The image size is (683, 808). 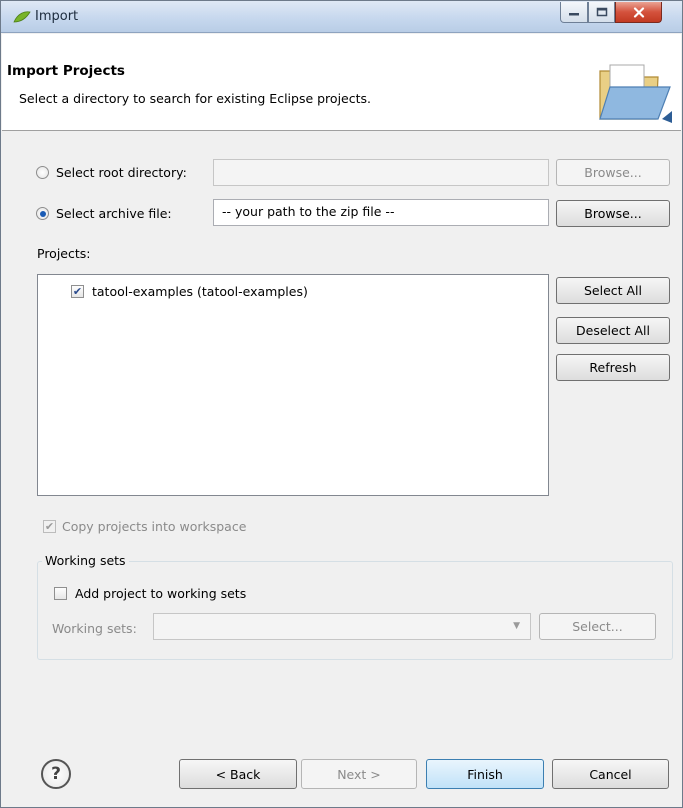 I want to click on close-icon, so click(x=638, y=12).